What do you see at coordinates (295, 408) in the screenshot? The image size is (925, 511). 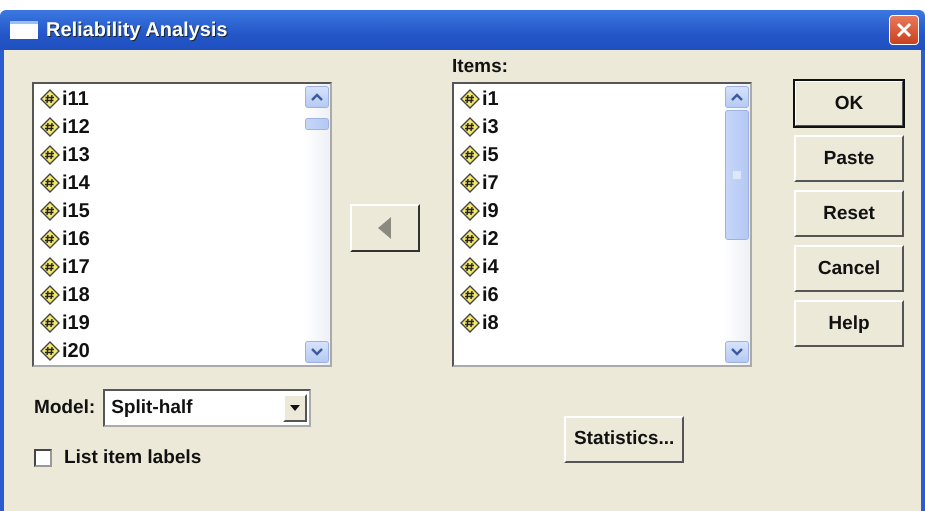 I see `dropdown-arrow-icon` at bounding box center [295, 408].